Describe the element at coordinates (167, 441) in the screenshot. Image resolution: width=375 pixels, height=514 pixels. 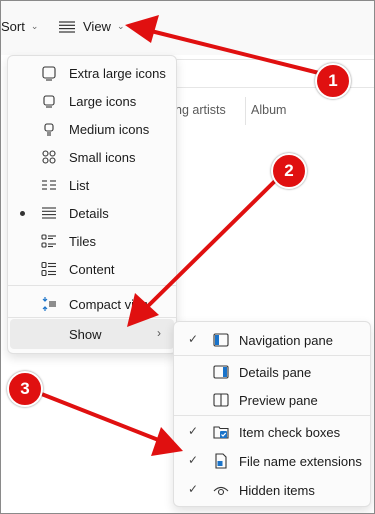
I see `arrow-3-head` at that location.